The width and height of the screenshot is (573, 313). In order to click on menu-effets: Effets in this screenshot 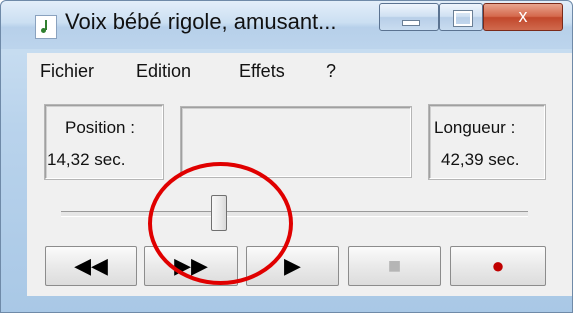, I will do `click(262, 71)`.